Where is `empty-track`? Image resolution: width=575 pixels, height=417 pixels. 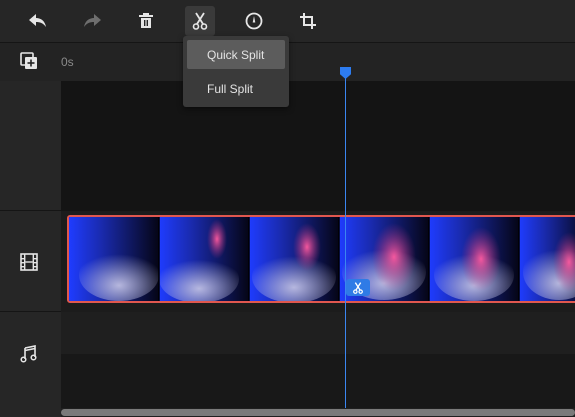
empty-track is located at coordinates (318, 381).